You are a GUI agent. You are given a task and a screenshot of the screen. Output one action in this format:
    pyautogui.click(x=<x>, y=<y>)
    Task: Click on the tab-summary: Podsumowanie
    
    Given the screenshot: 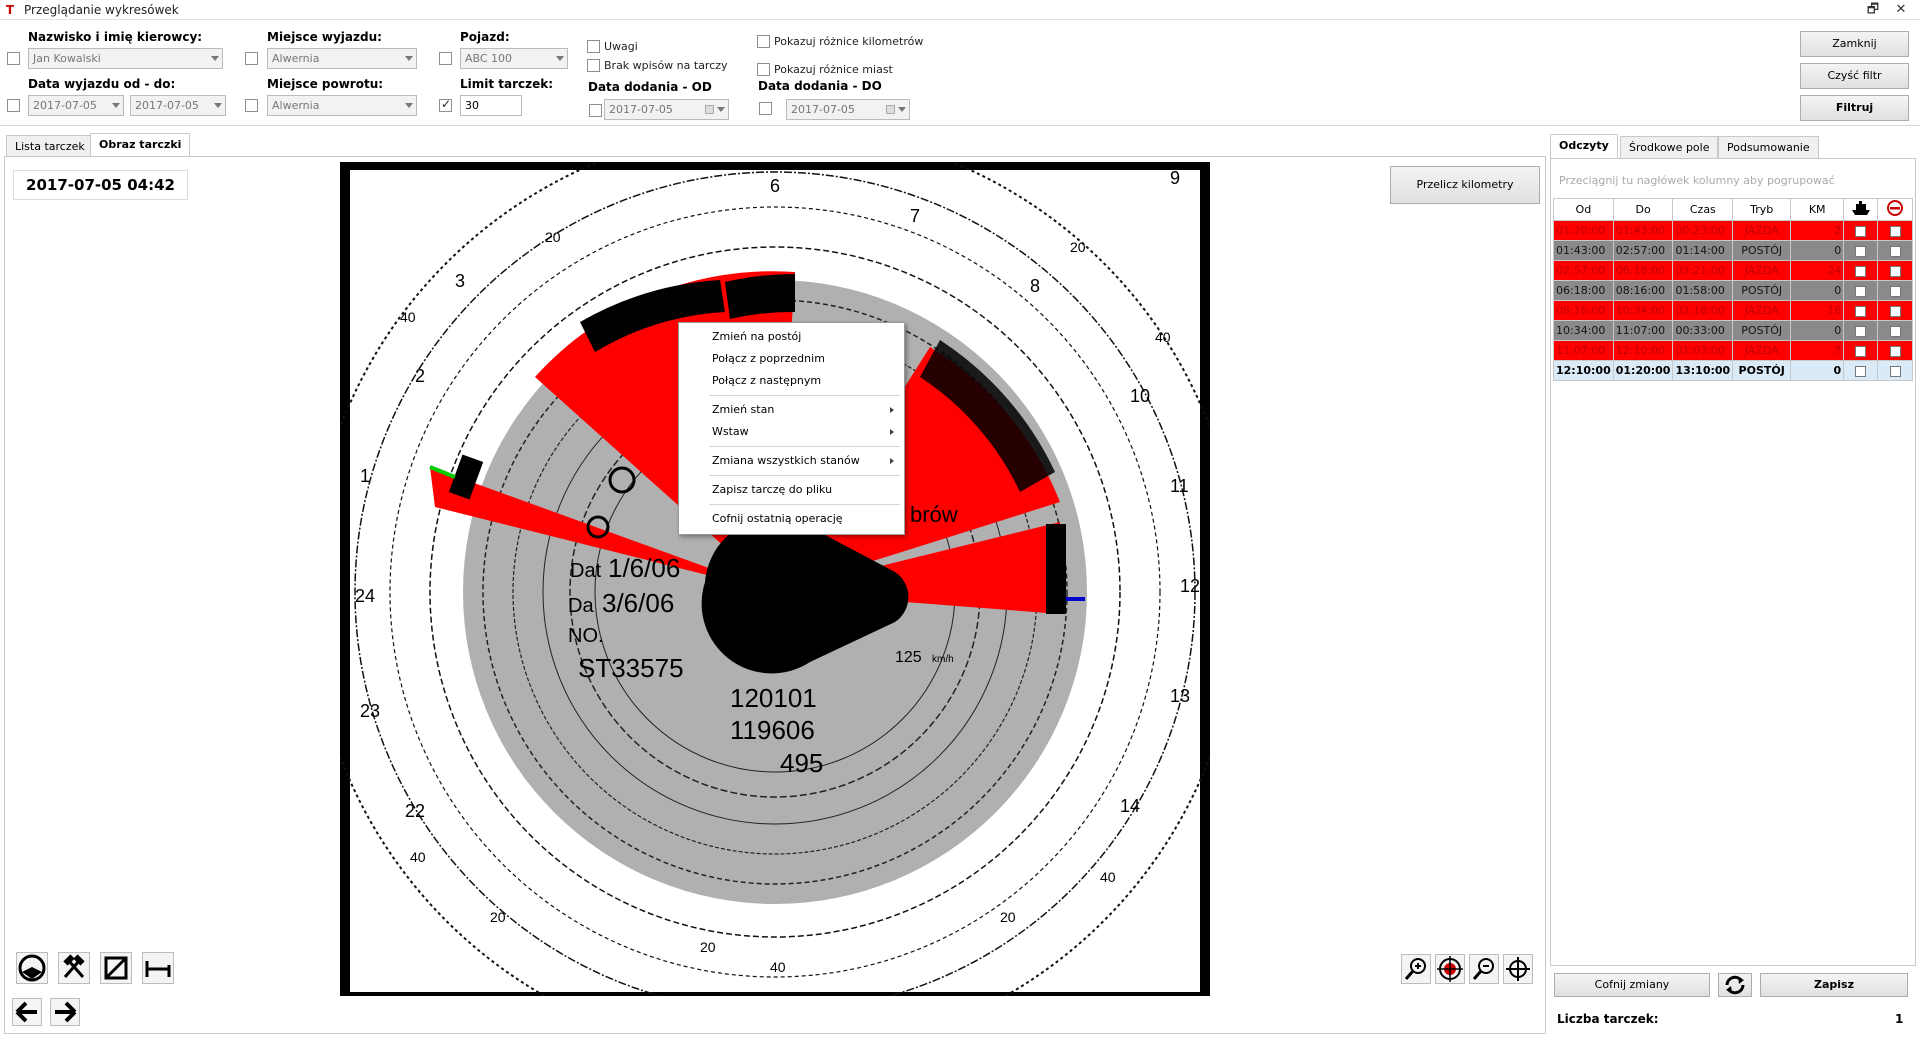 What is the action you would take?
    pyautogui.click(x=1768, y=147)
    